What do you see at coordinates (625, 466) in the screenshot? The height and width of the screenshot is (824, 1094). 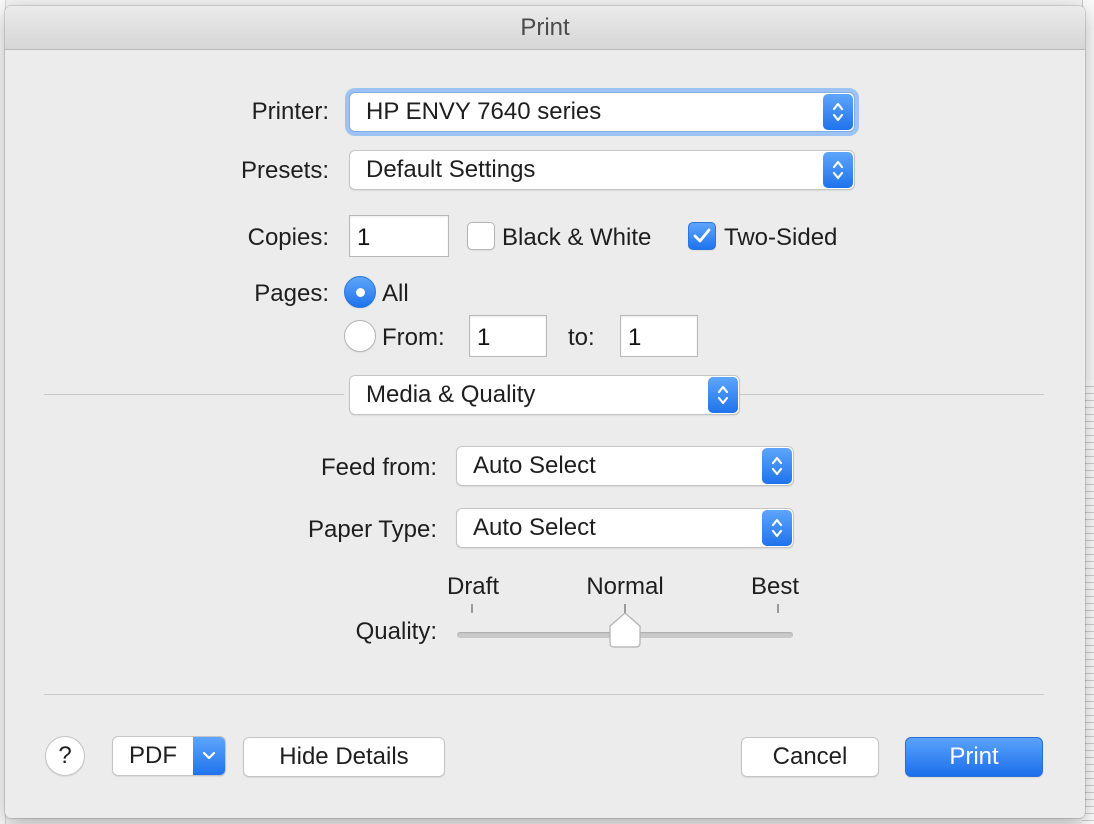 I see `feed-from-popup: Auto Select` at bounding box center [625, 466].